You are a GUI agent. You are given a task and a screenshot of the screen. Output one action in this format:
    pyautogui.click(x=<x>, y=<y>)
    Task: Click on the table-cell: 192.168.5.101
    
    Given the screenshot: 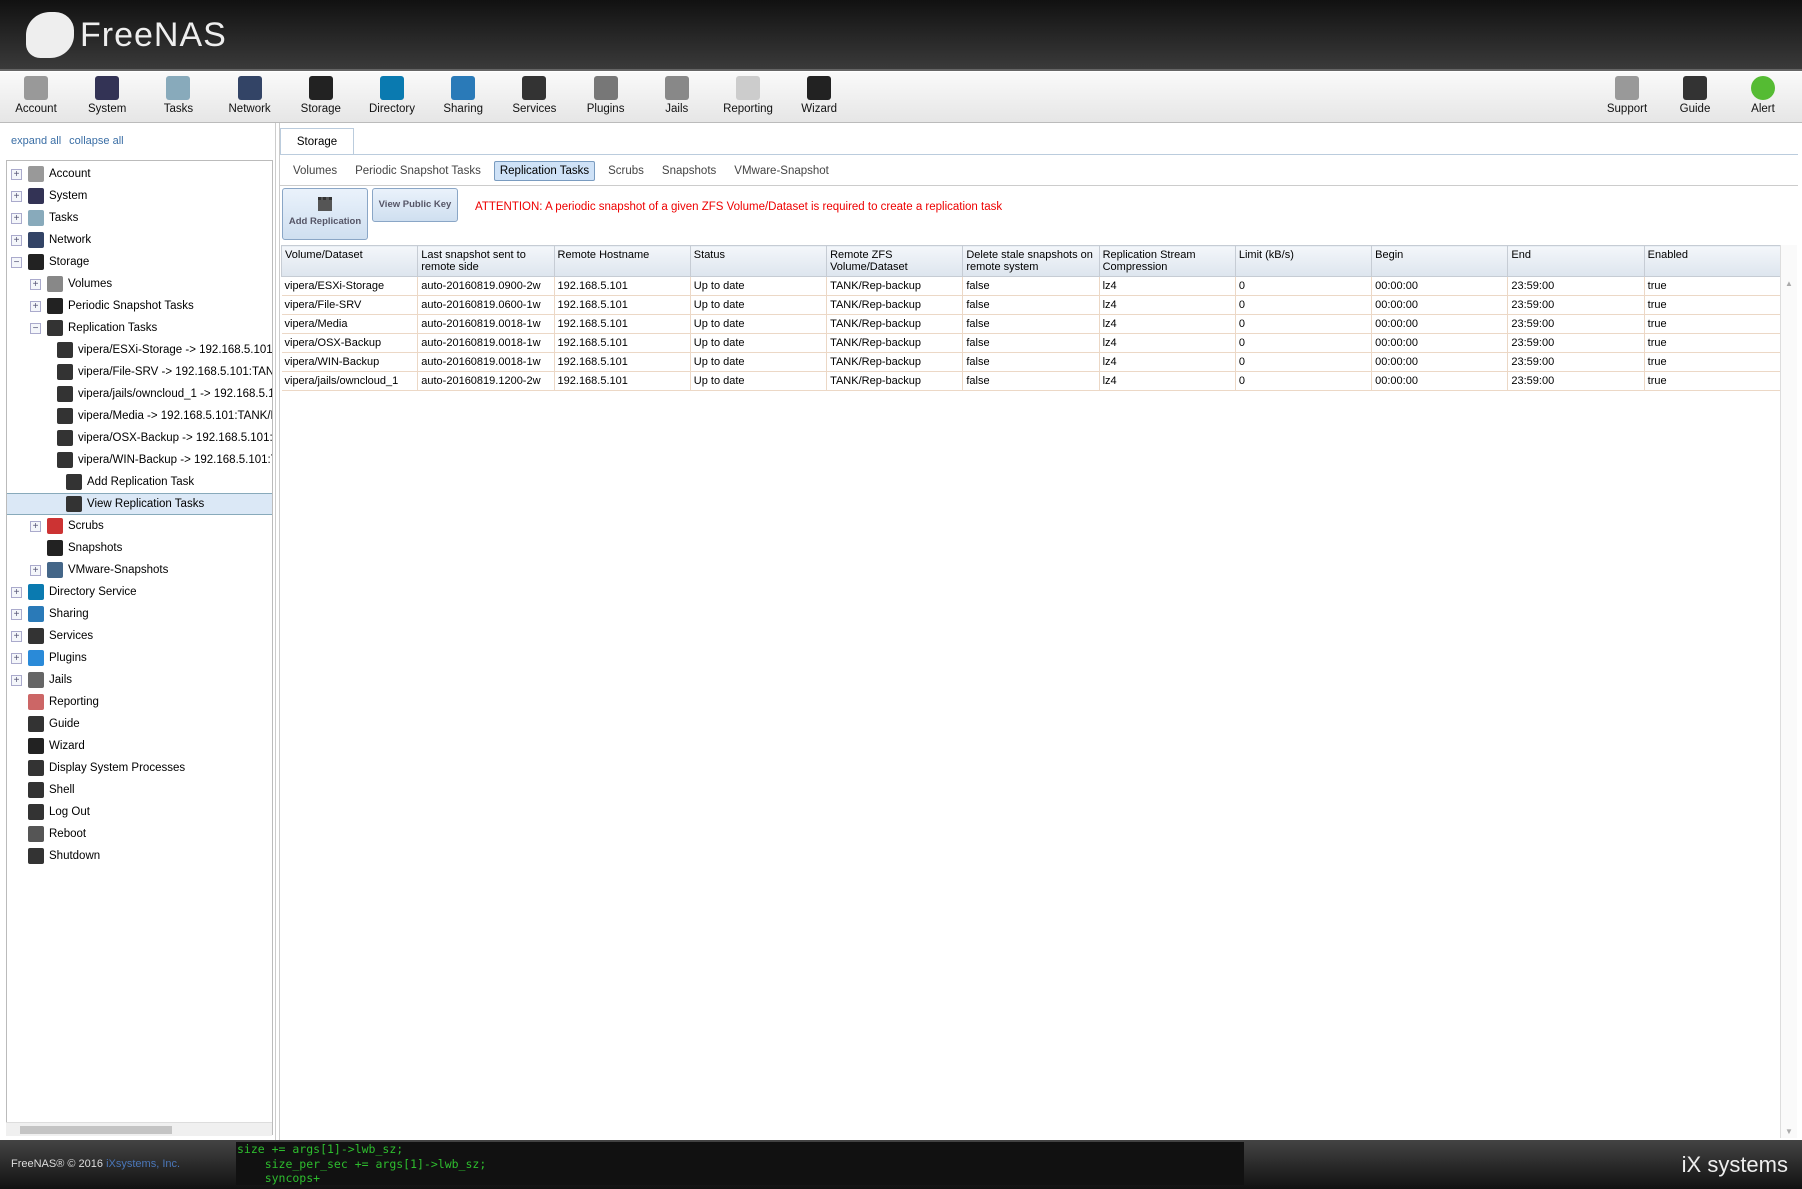 What is the action you would take?
    pyautogui.click(x=622, y=324)
    